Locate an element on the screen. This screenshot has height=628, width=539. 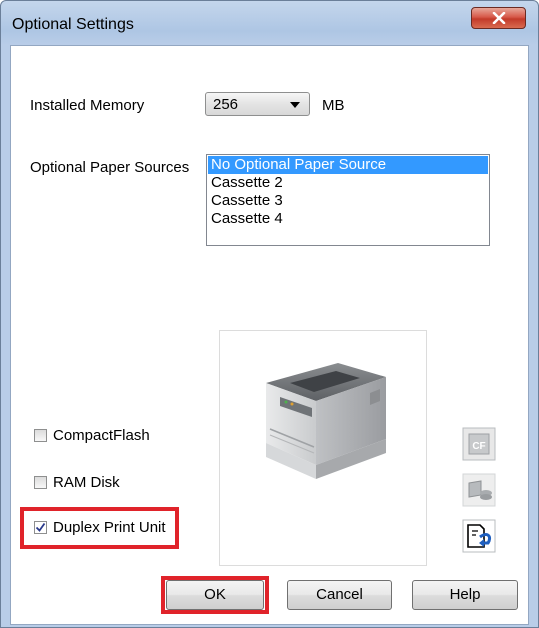
ram-disk-option: RAM Disk is located at coordinates (77, 482).